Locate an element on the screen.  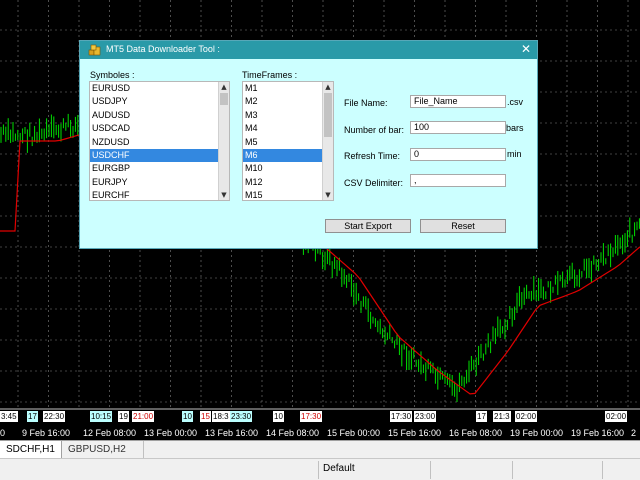
date-label: 14 Feb 08:00 is located at coordinates (293, 433).